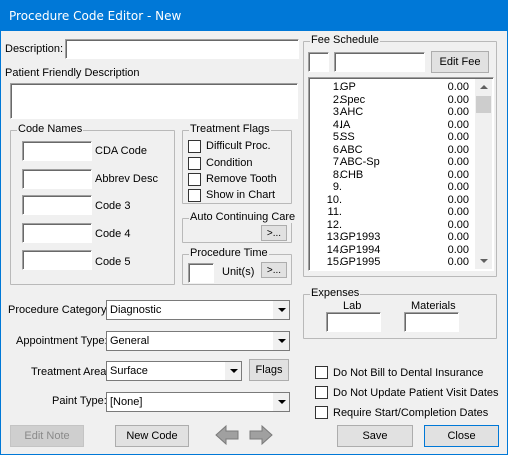 This screenshot has width=508, height=455. Describe the element at coordinates (460, 62) in the screenshot. I see `edit-fee-button: Edit Fee` at that location.